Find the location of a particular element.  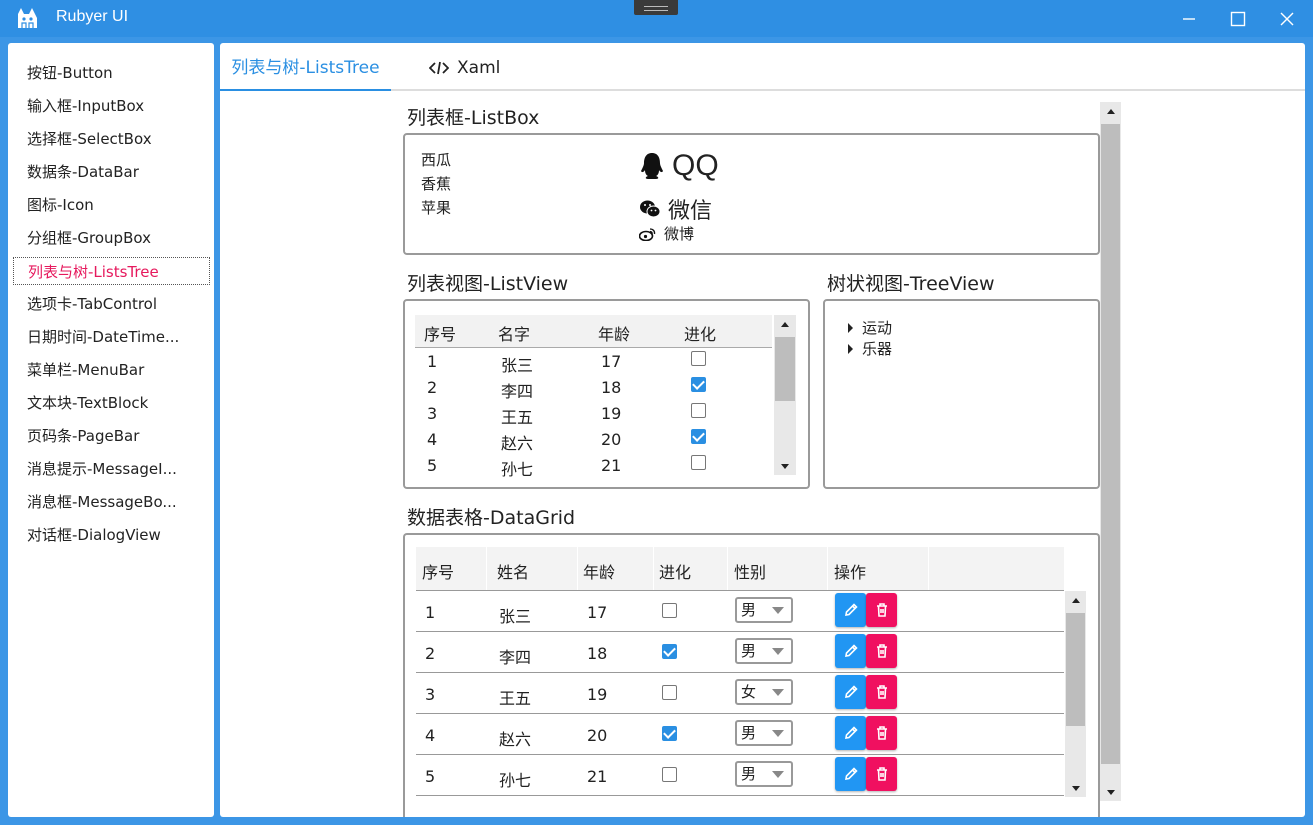

listview-cell-age: 17 is located at coordinates (611, 361).